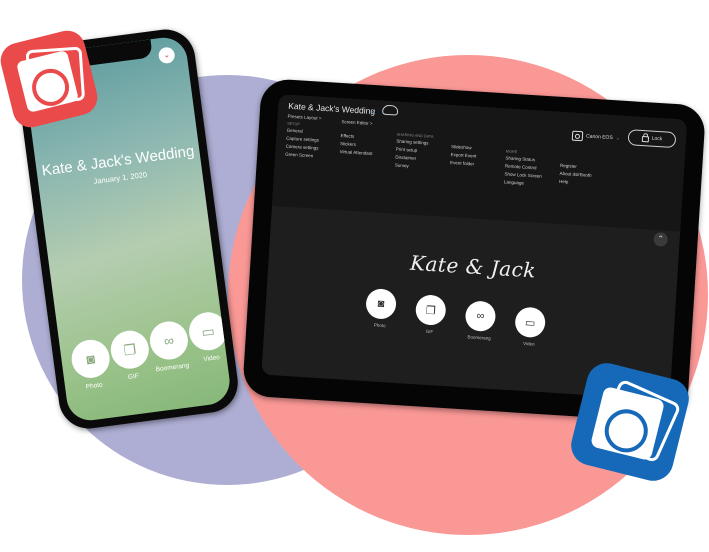  I want to click on camera-icon, so click(577, 136).